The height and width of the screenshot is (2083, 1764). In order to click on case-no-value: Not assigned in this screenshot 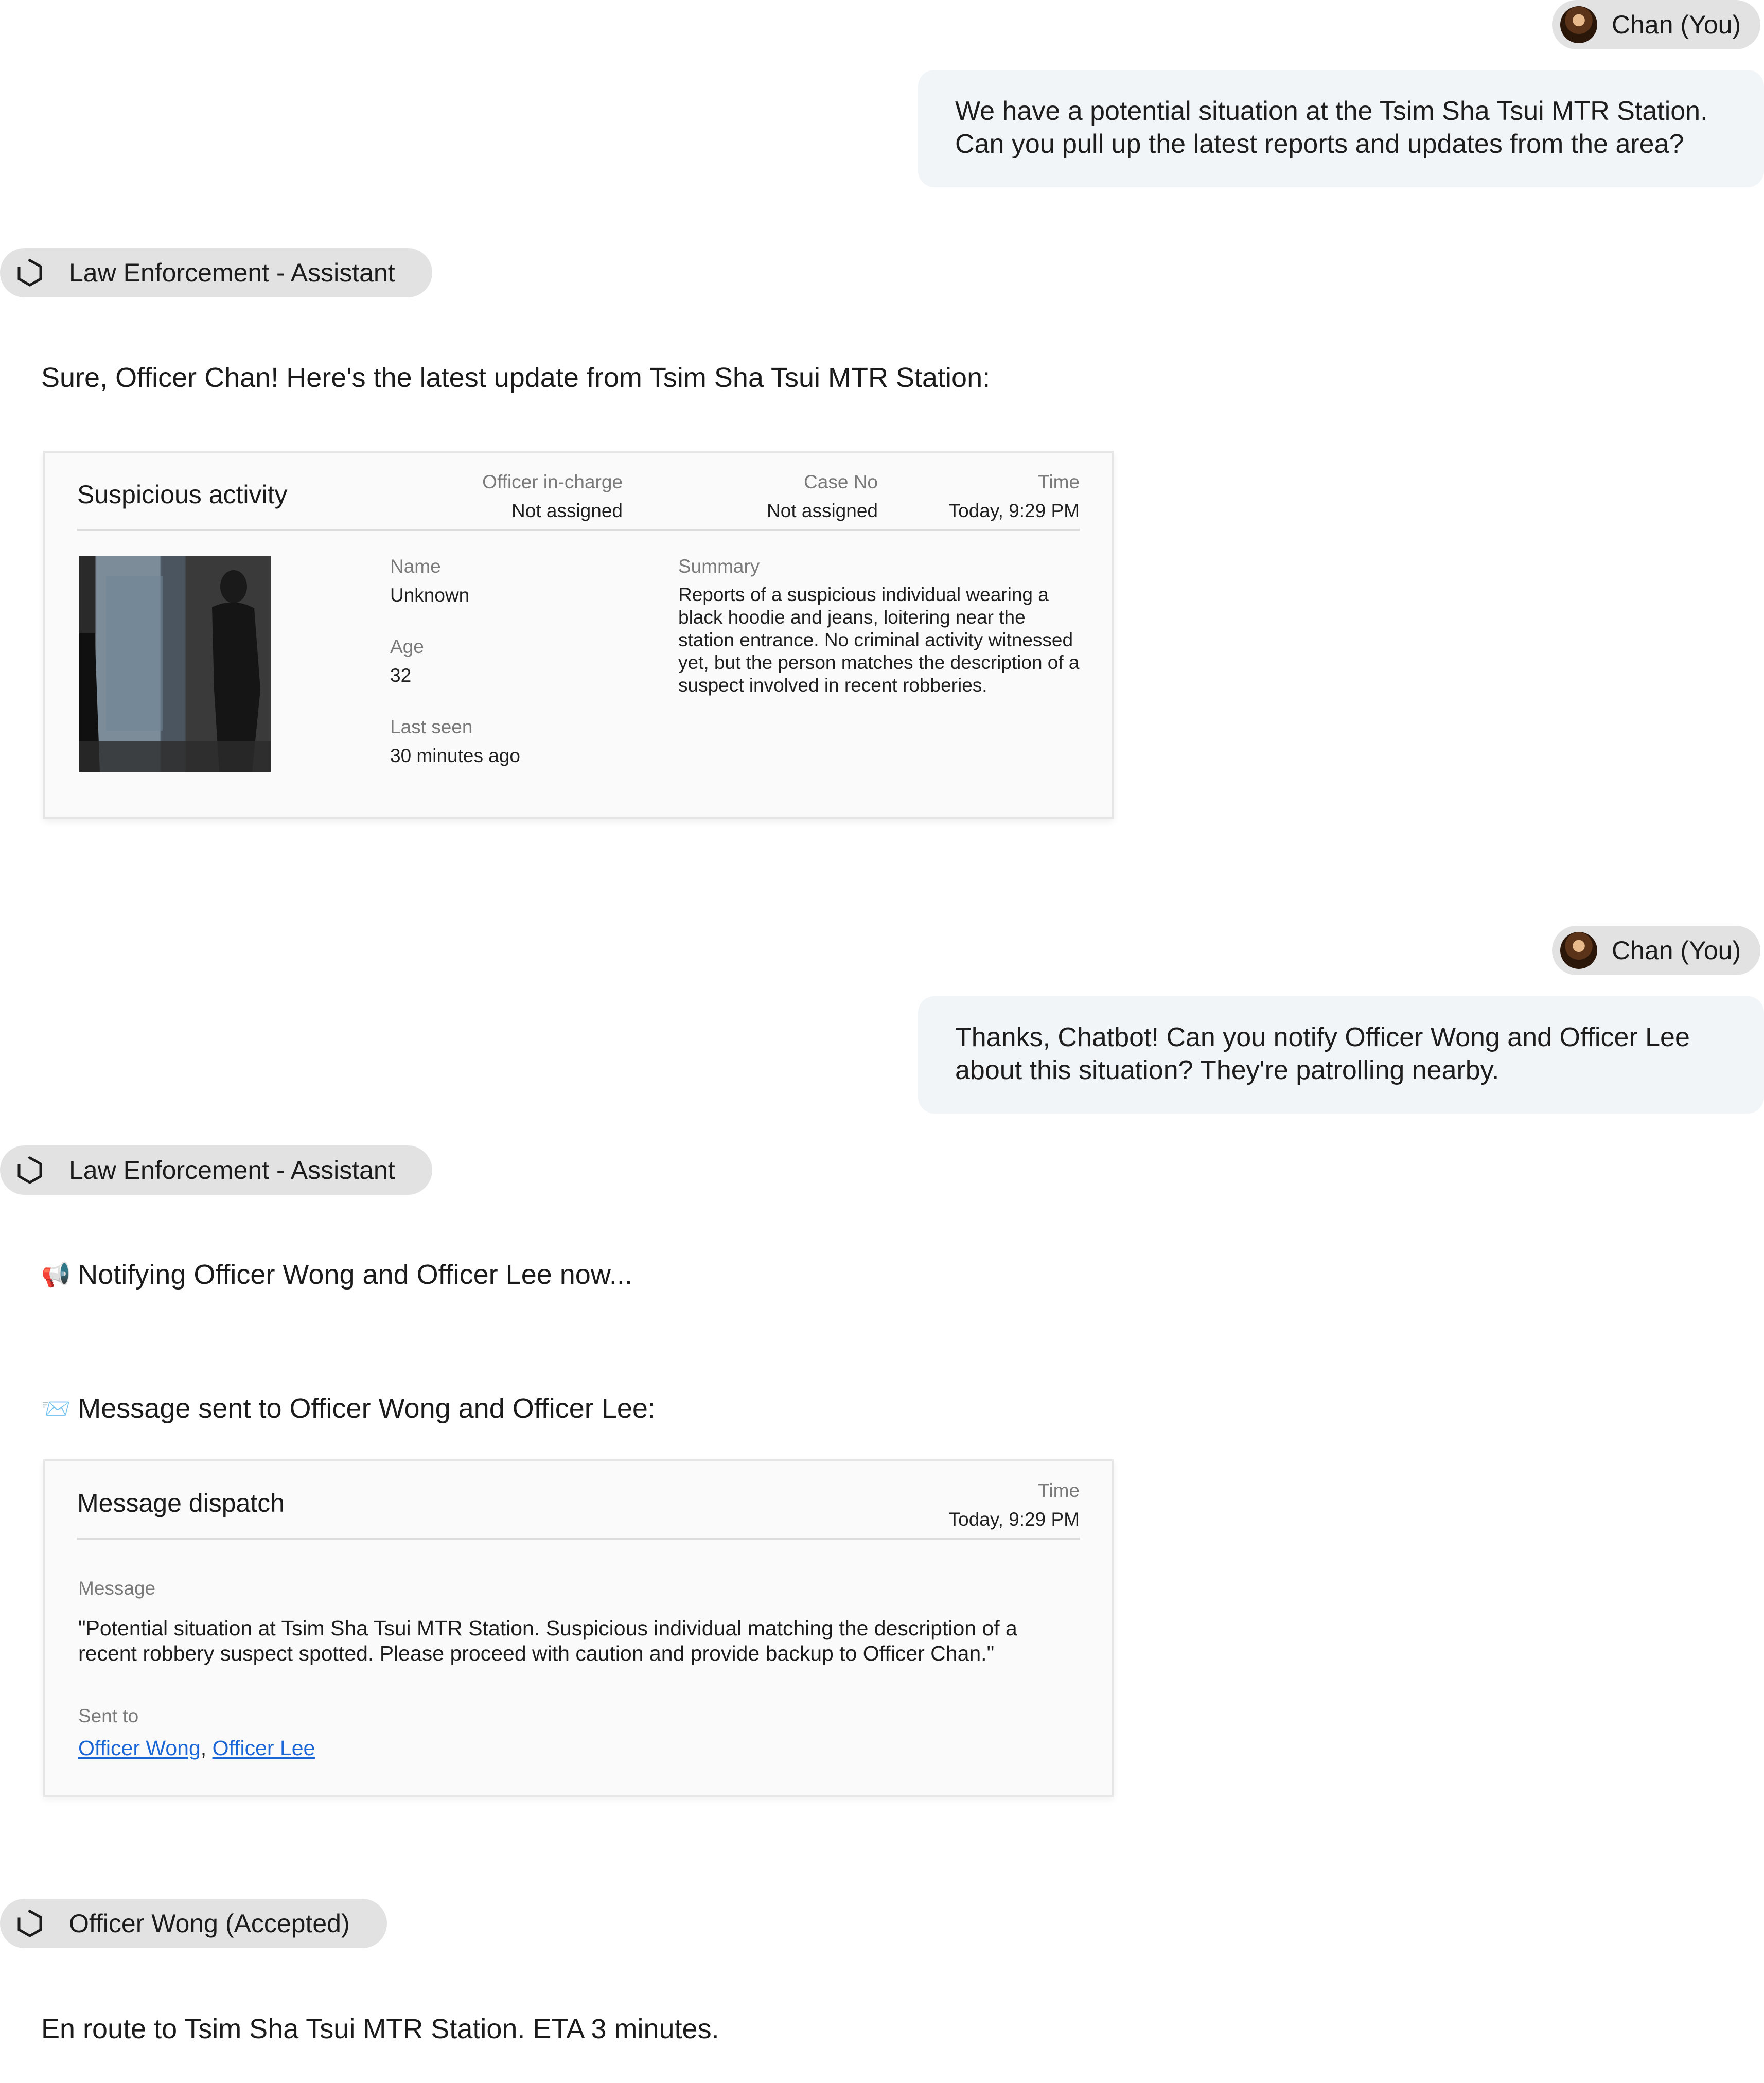, I will do `click(822, 510)`.